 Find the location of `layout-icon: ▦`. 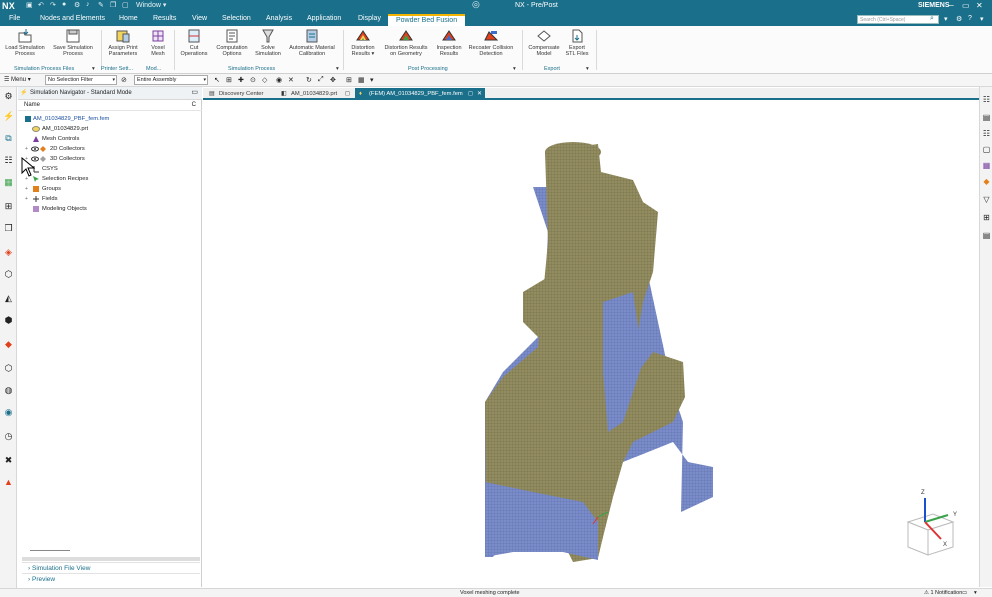

layout-icon: ▦ is located at coordinates (361, 80).